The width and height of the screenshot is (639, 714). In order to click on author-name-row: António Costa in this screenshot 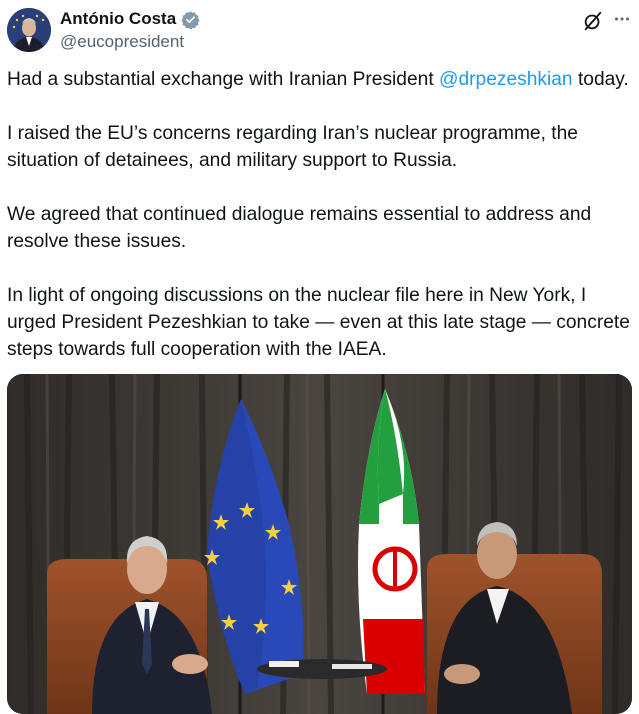, I will do `click(130, 19)`.